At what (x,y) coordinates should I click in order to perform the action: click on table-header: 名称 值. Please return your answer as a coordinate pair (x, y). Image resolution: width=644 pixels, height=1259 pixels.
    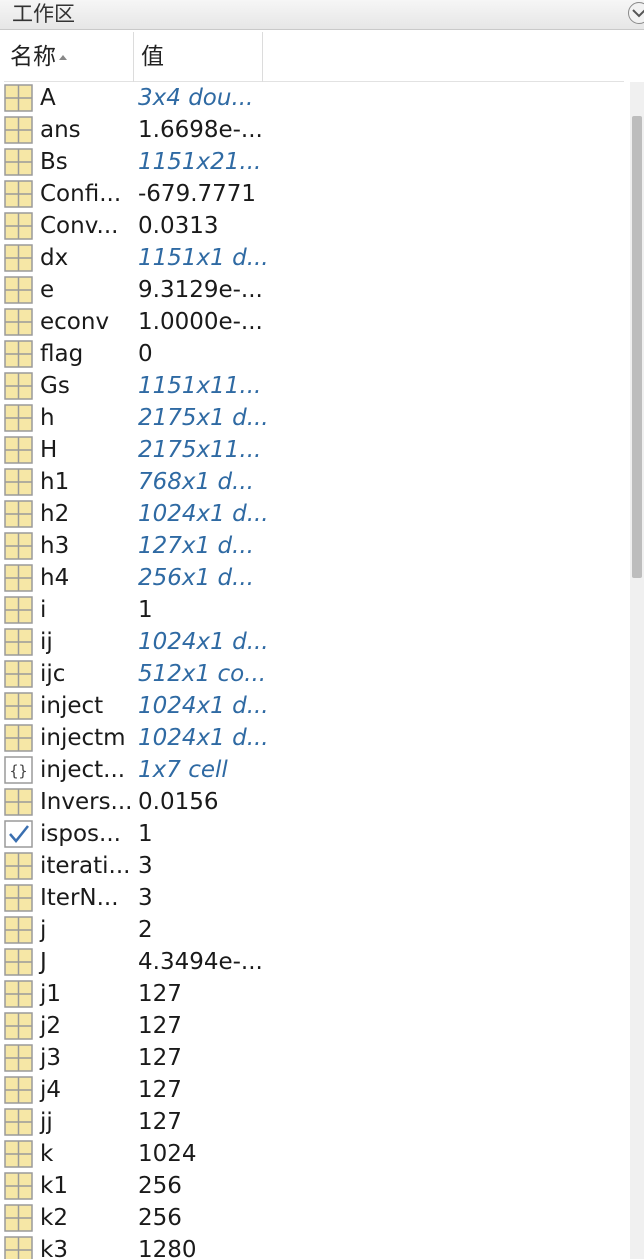
    Looking at the image, I should click on (314, 57).